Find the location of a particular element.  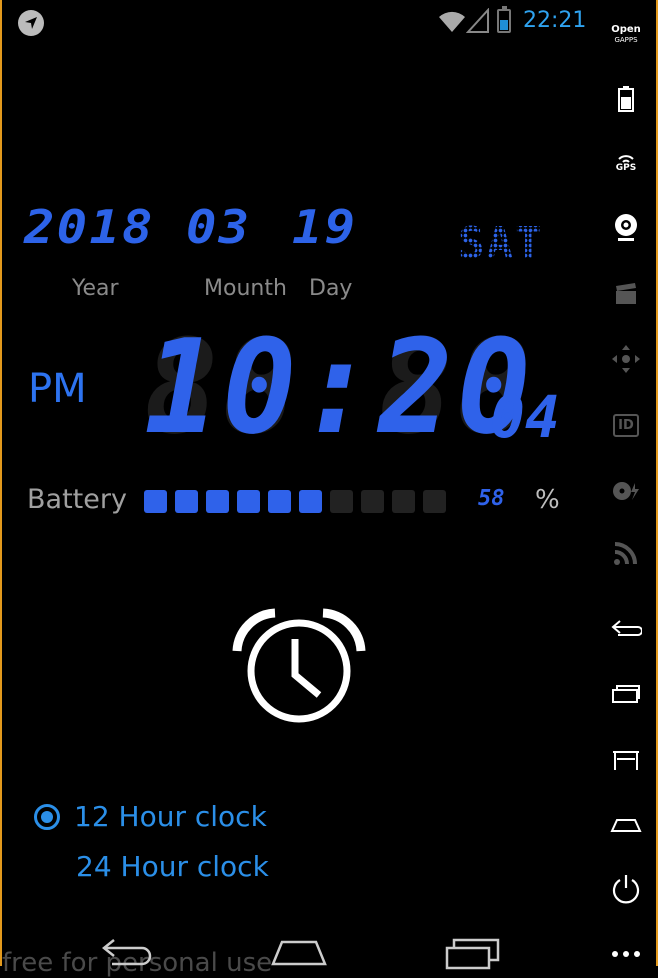

status-time: 22:21 is located at coordinates (555, 20).